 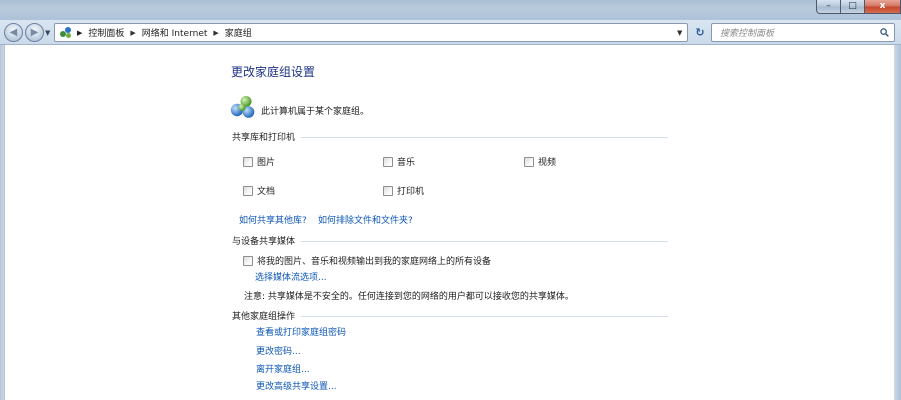 I want to click on checkbox-label: 图片, so click(x=266, y=163).